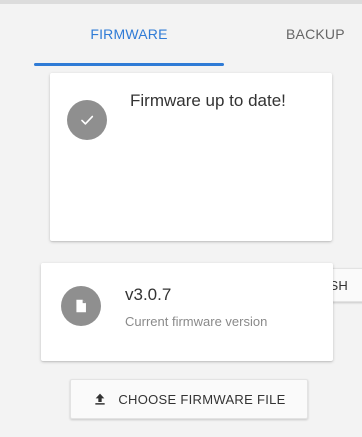 The image size is (362, 437). I want to click on check-circle-icon, so click(87, 120).